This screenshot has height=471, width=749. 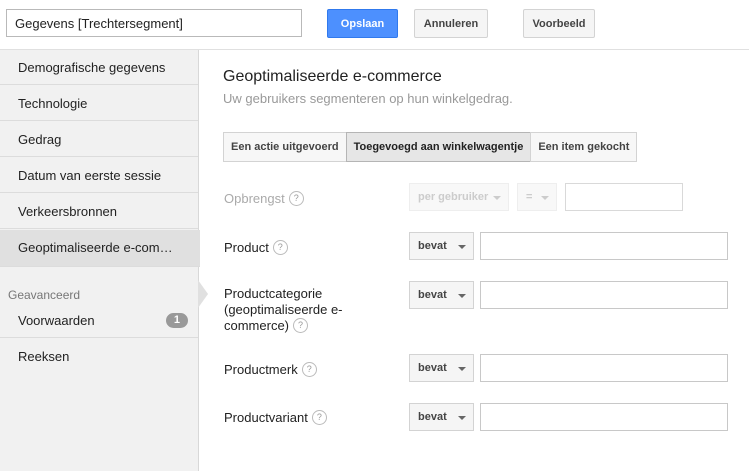 What do you see at coordinates (176, 320) in the screenshot?
I see `count-badge: 1` at bounding box center [176, 320].